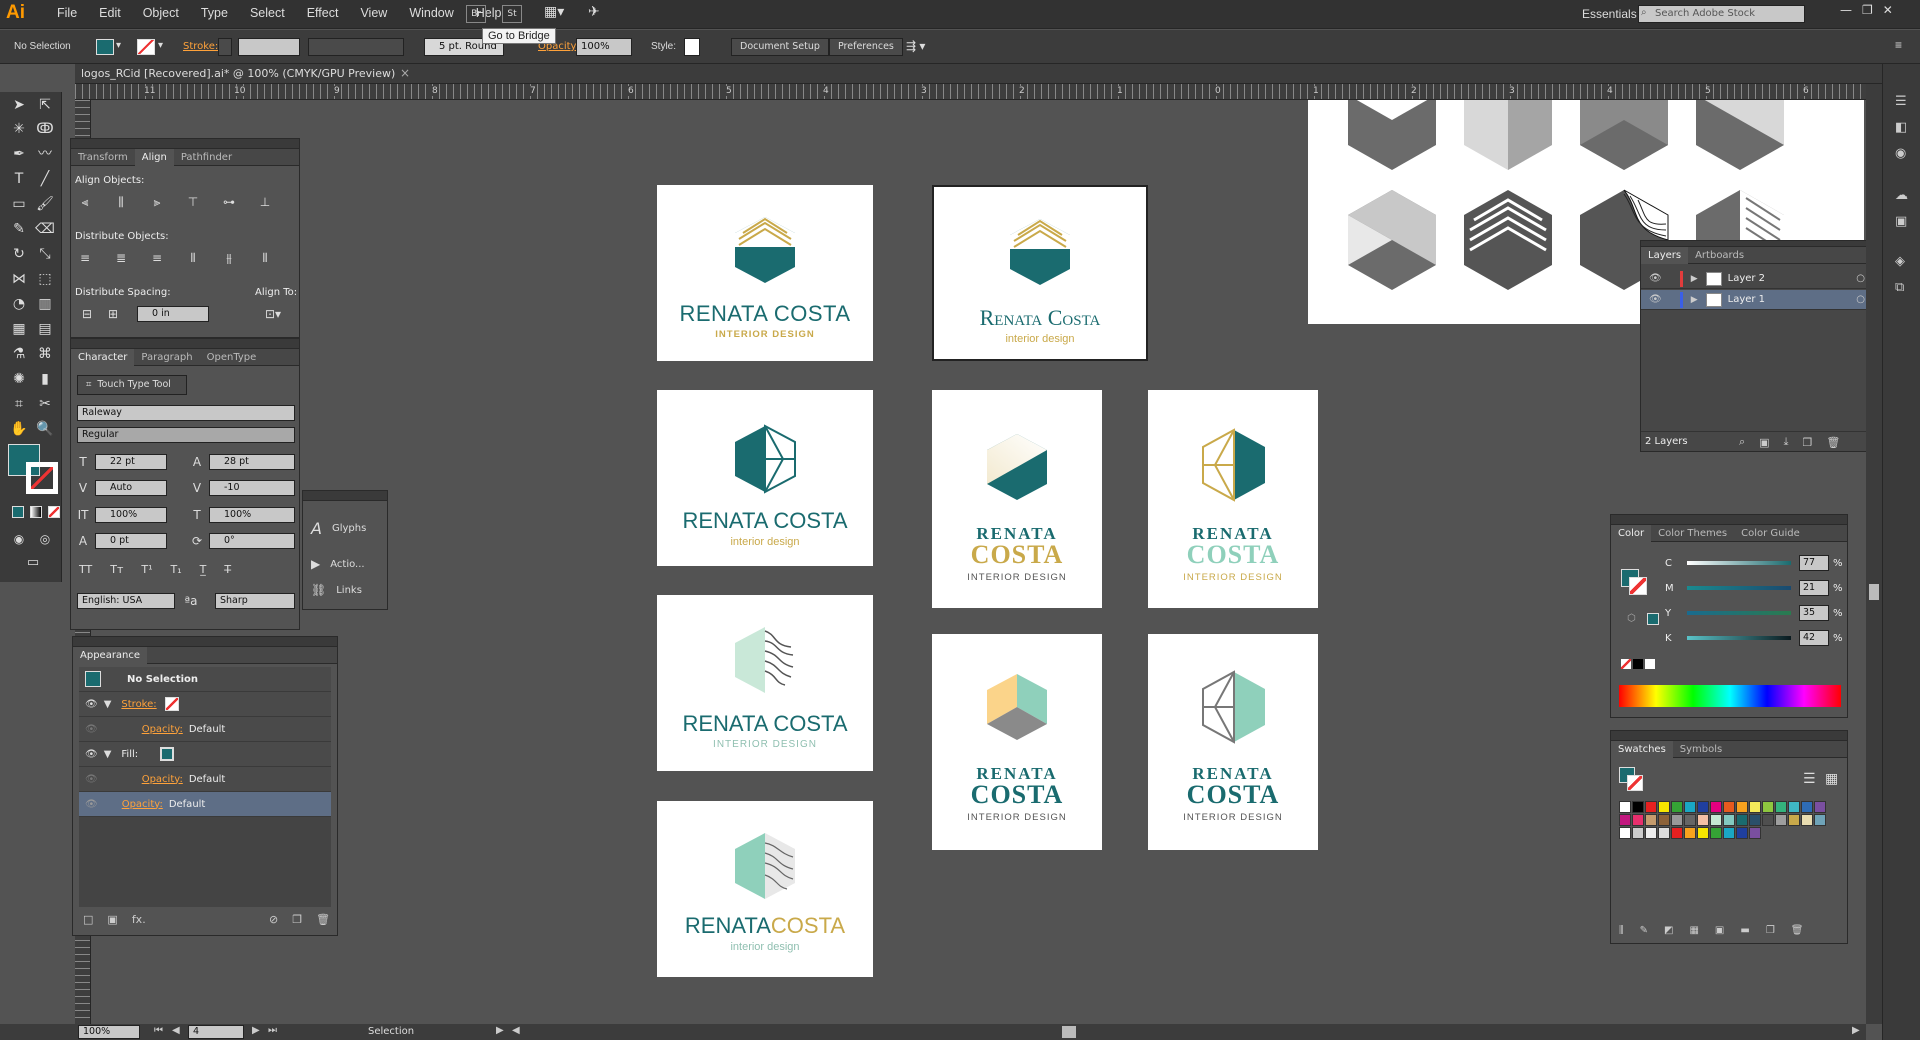  What do you see at coordinates (297, 919) in the screenshot?
I see `duplicate-item-icon: ❐` at bounding box center [297, 919].